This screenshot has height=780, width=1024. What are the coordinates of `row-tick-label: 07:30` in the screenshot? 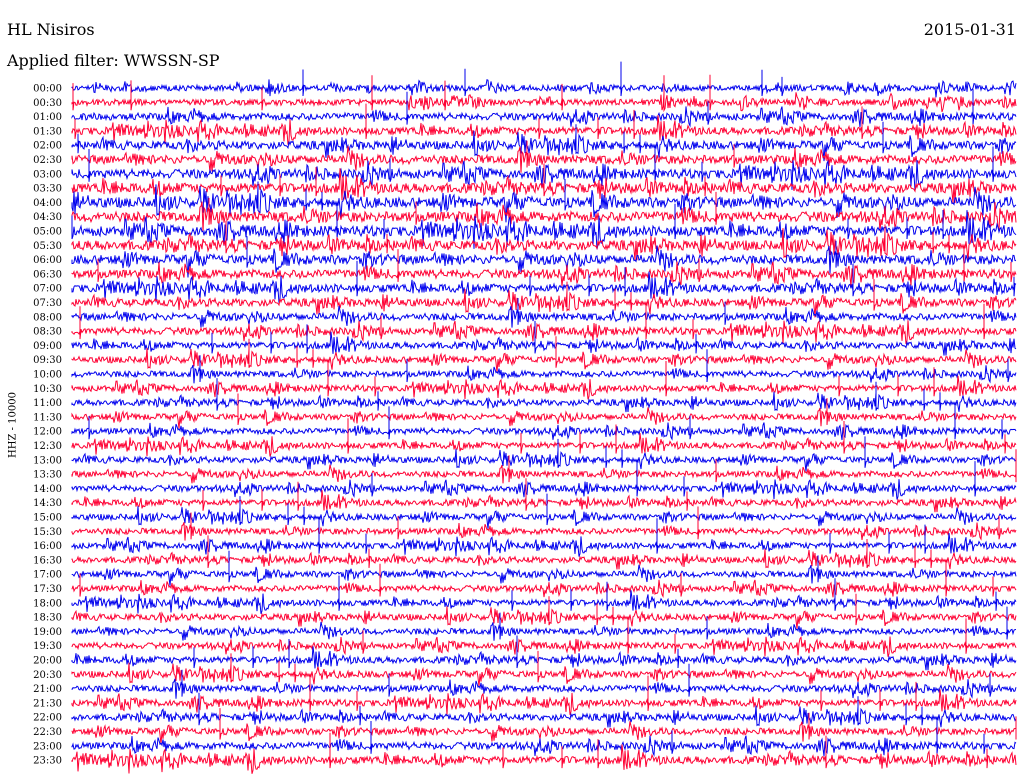 It's located at (47, 303).